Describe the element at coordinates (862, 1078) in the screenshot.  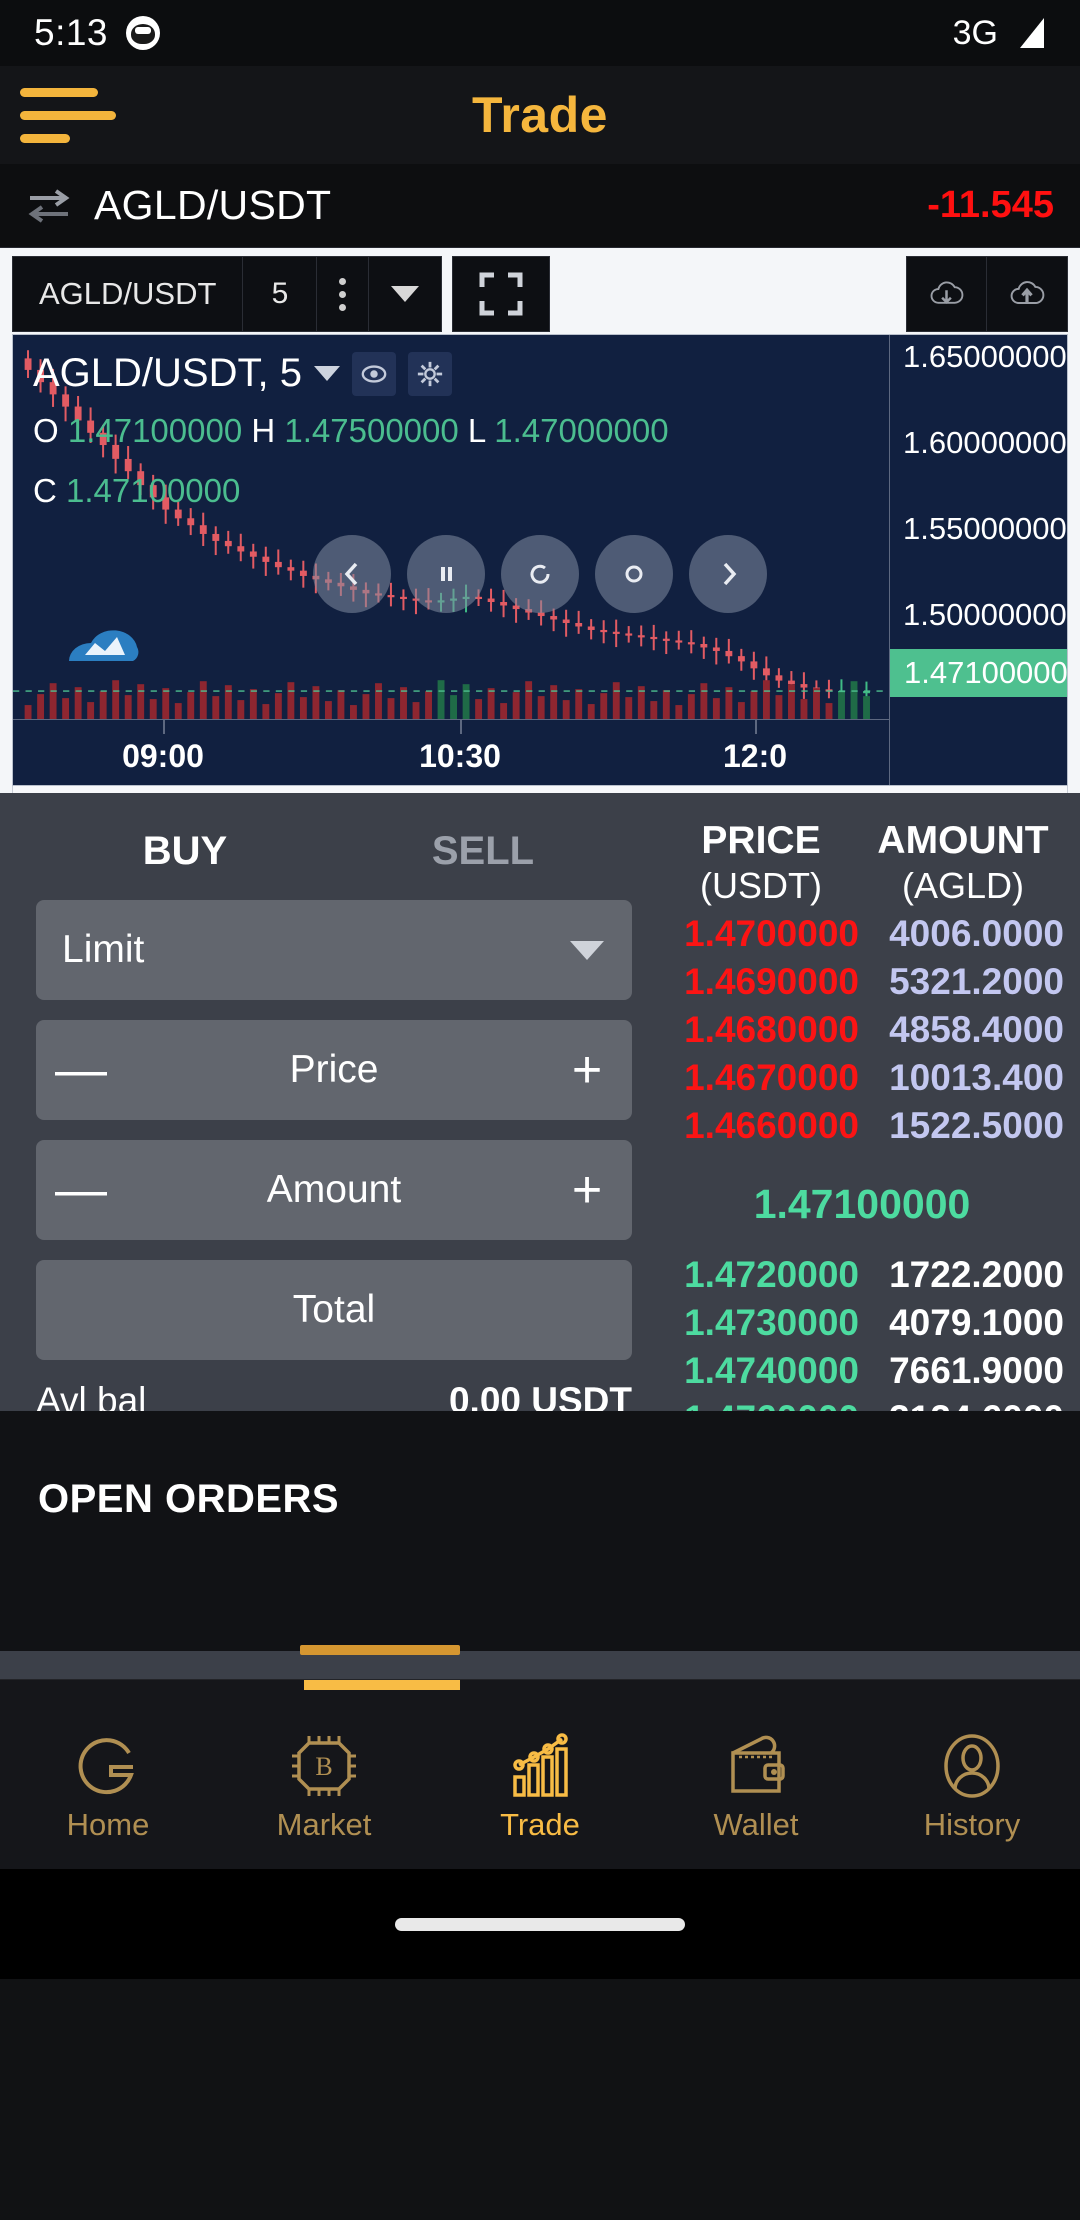
I see `order-book-row: 1.4670000 10013.400` at that location.